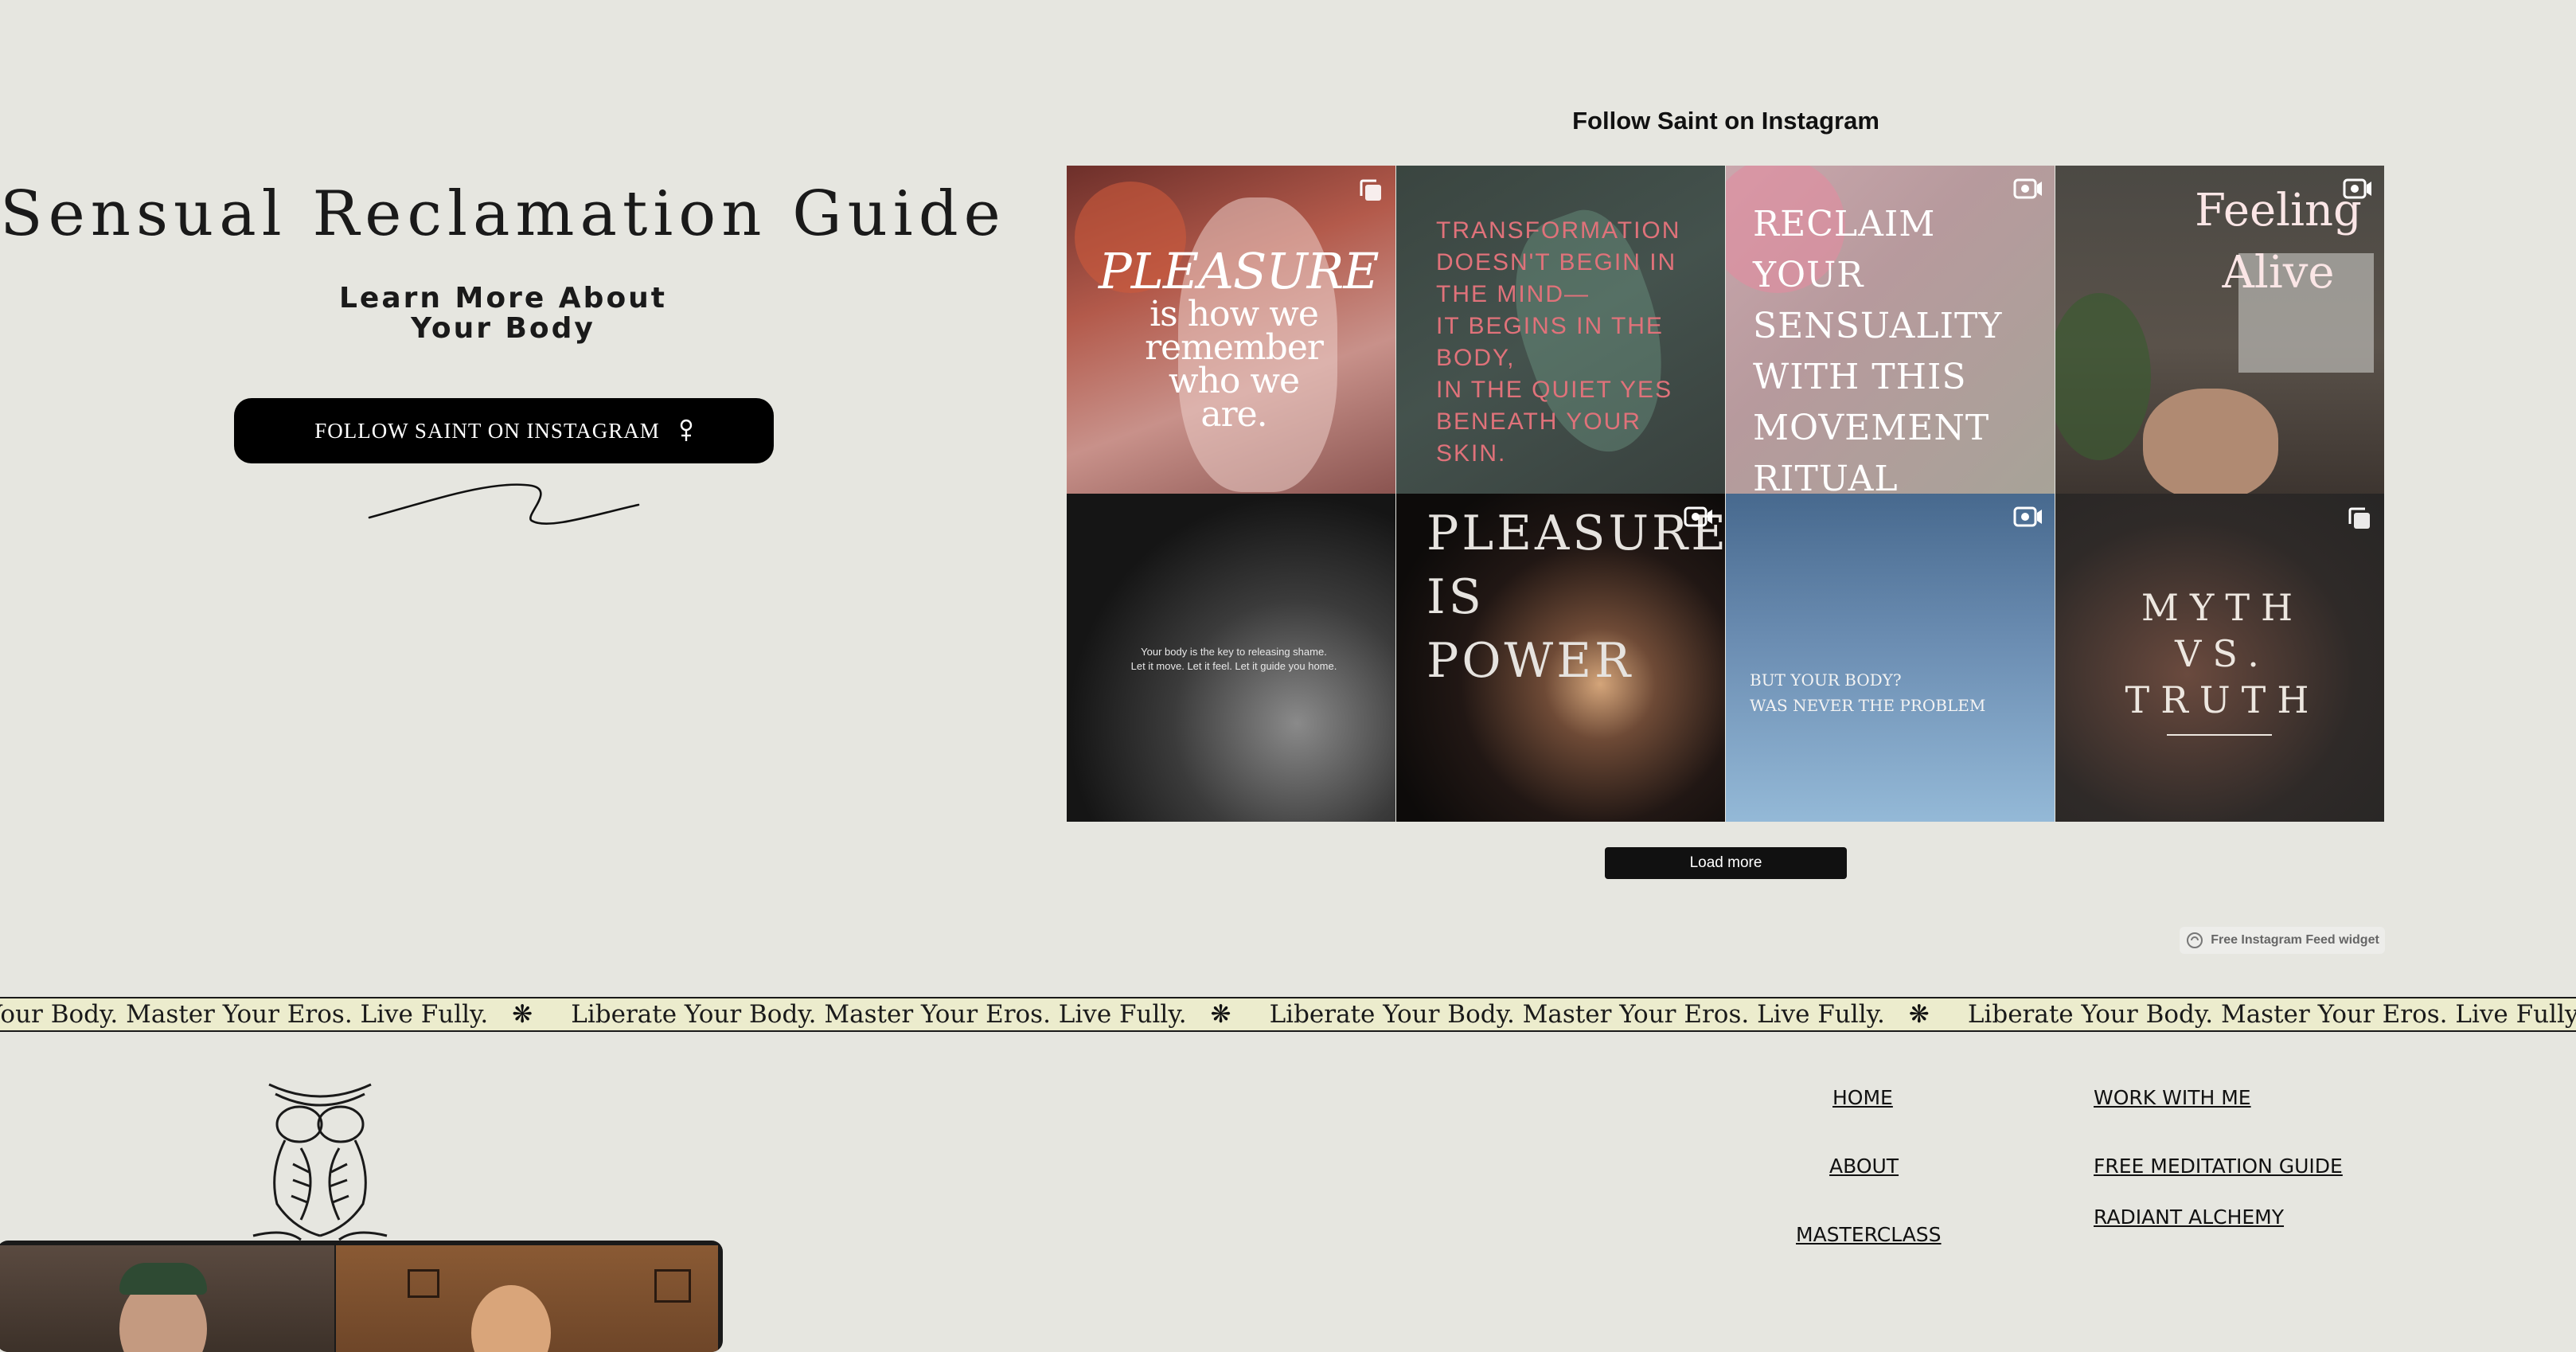  What do you see at coordinates (1239, 338) in the screenshot?
I see `post-caption: PLEASURE is how we remember who we are.` at bounding box center [1239, 338].